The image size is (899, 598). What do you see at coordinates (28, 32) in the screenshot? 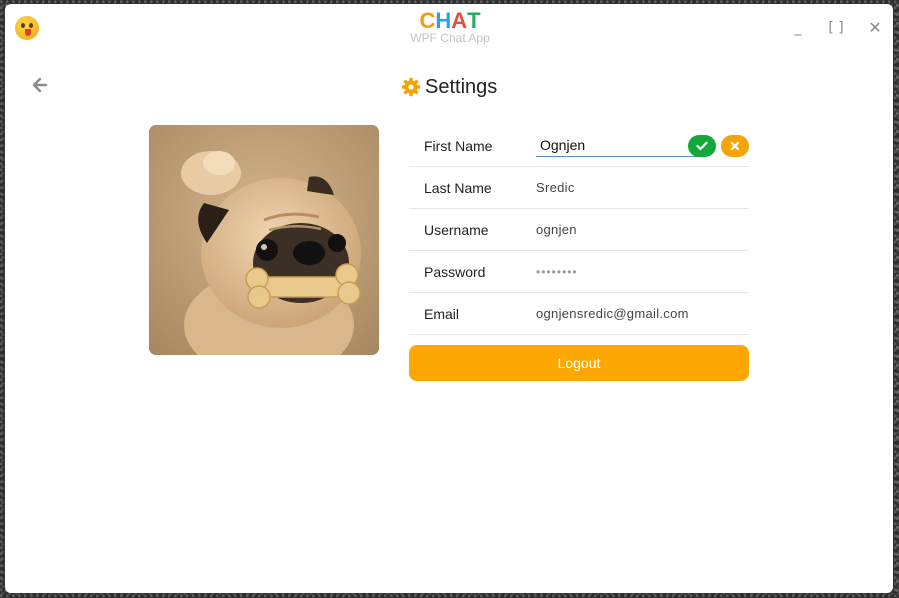
I see `emoji-tongue` at bounding box center [28, 32].